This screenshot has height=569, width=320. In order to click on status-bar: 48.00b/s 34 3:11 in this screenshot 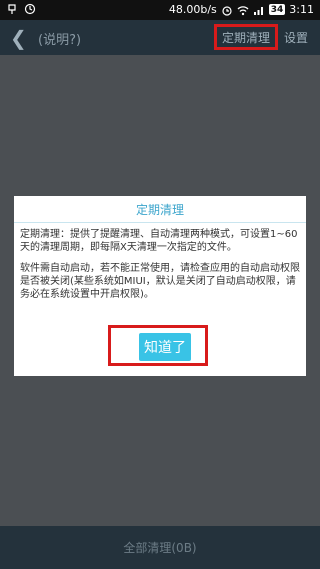, I will do `click(160, 10)`.